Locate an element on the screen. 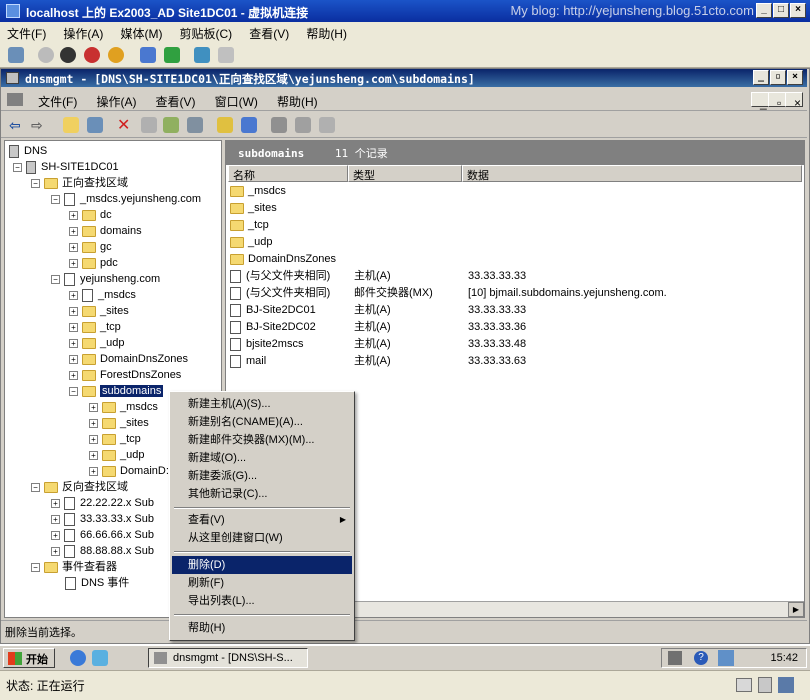 The image size is (810, 700). ctrl-alt-del-icon is located at coordinates (16, 55).